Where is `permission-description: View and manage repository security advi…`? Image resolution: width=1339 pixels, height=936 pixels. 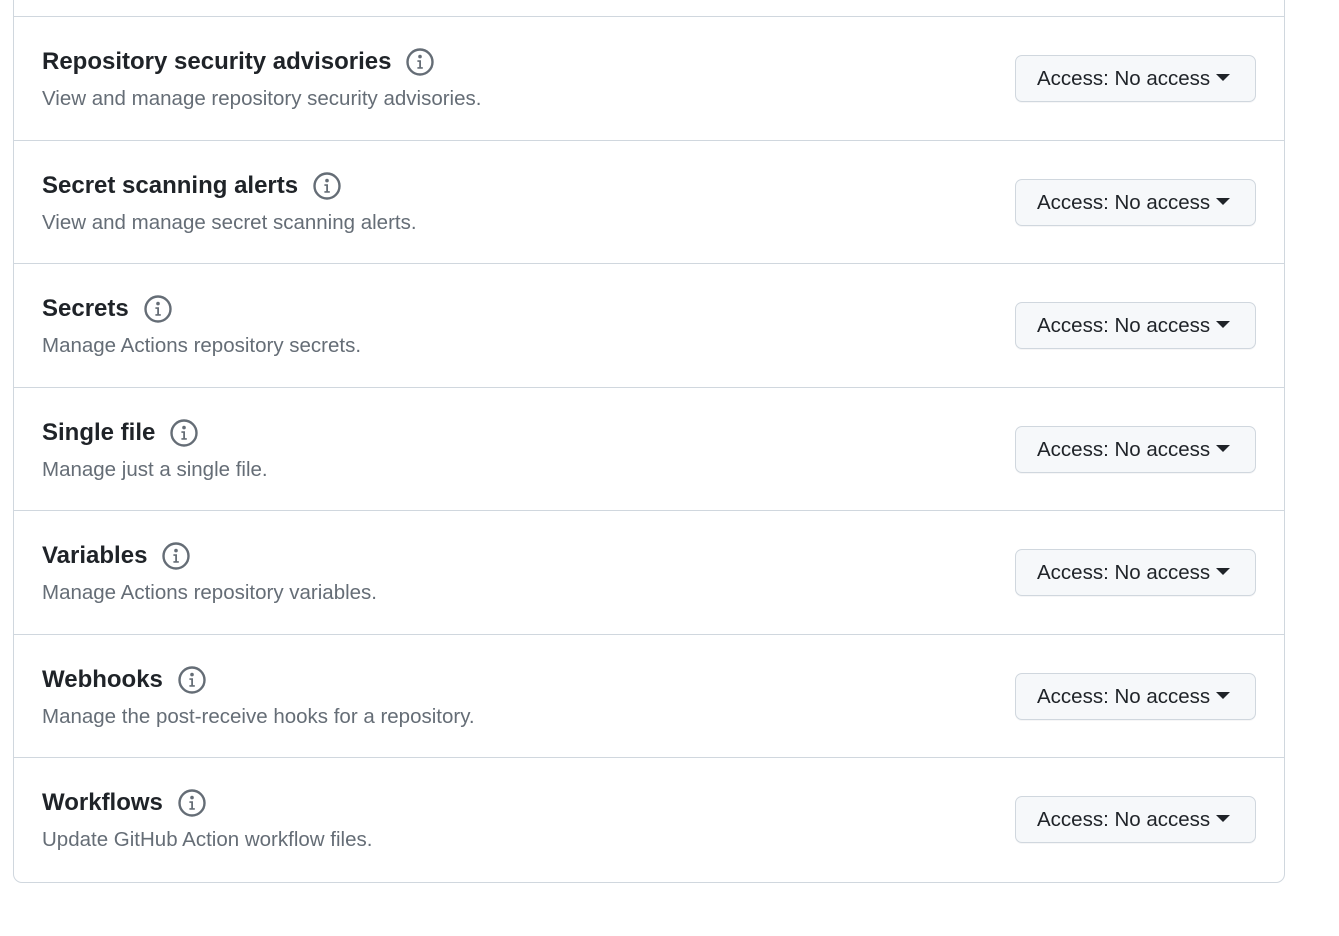 permission-description: View and manage repository security advi… is located at coordinates (262, 98).